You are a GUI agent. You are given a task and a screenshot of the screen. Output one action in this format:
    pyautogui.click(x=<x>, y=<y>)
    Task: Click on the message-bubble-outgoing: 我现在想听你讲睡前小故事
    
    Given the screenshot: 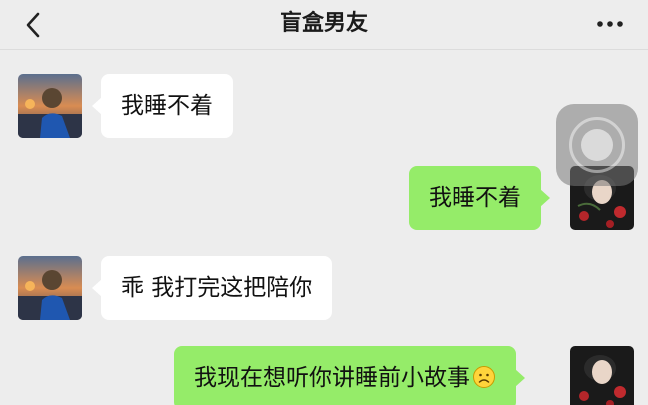 What is the action you would take?
    pyautogui.click(x=349, y=375)
    